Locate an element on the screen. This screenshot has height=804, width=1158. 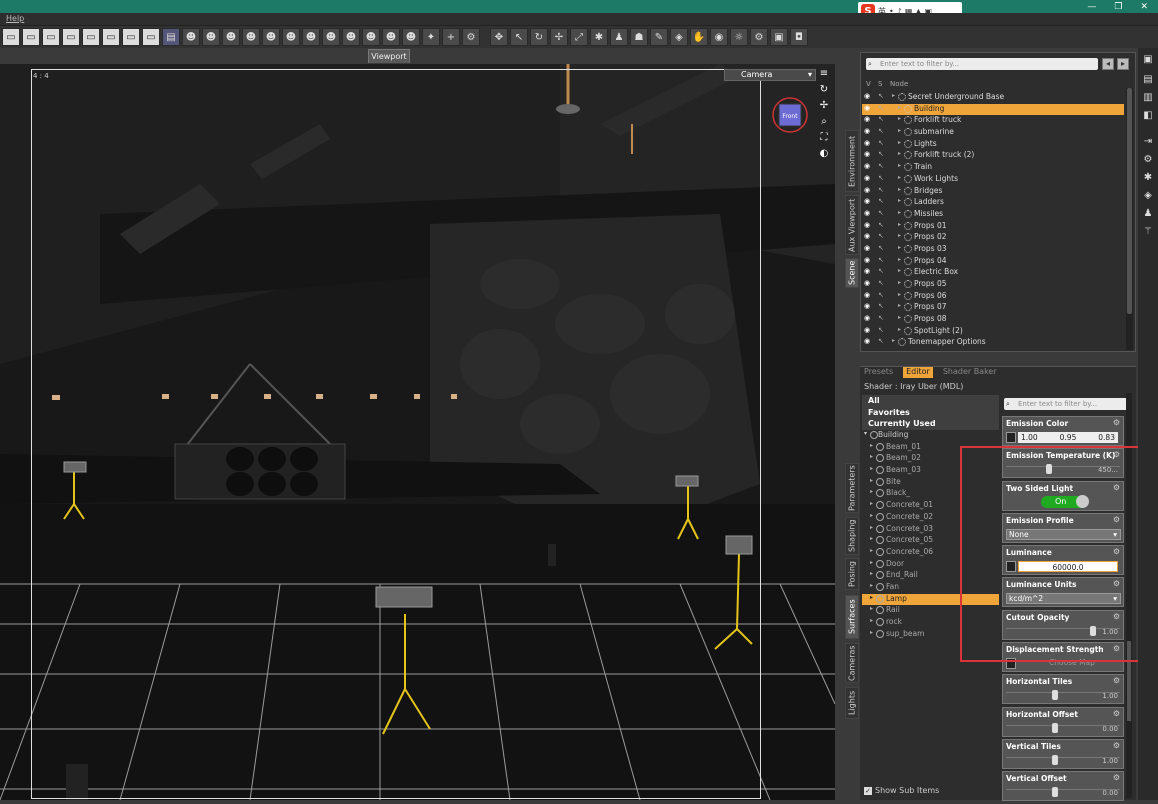
scene-node: ◉ ↖ ▸ Props 05 is located at coordinates (993, 285).